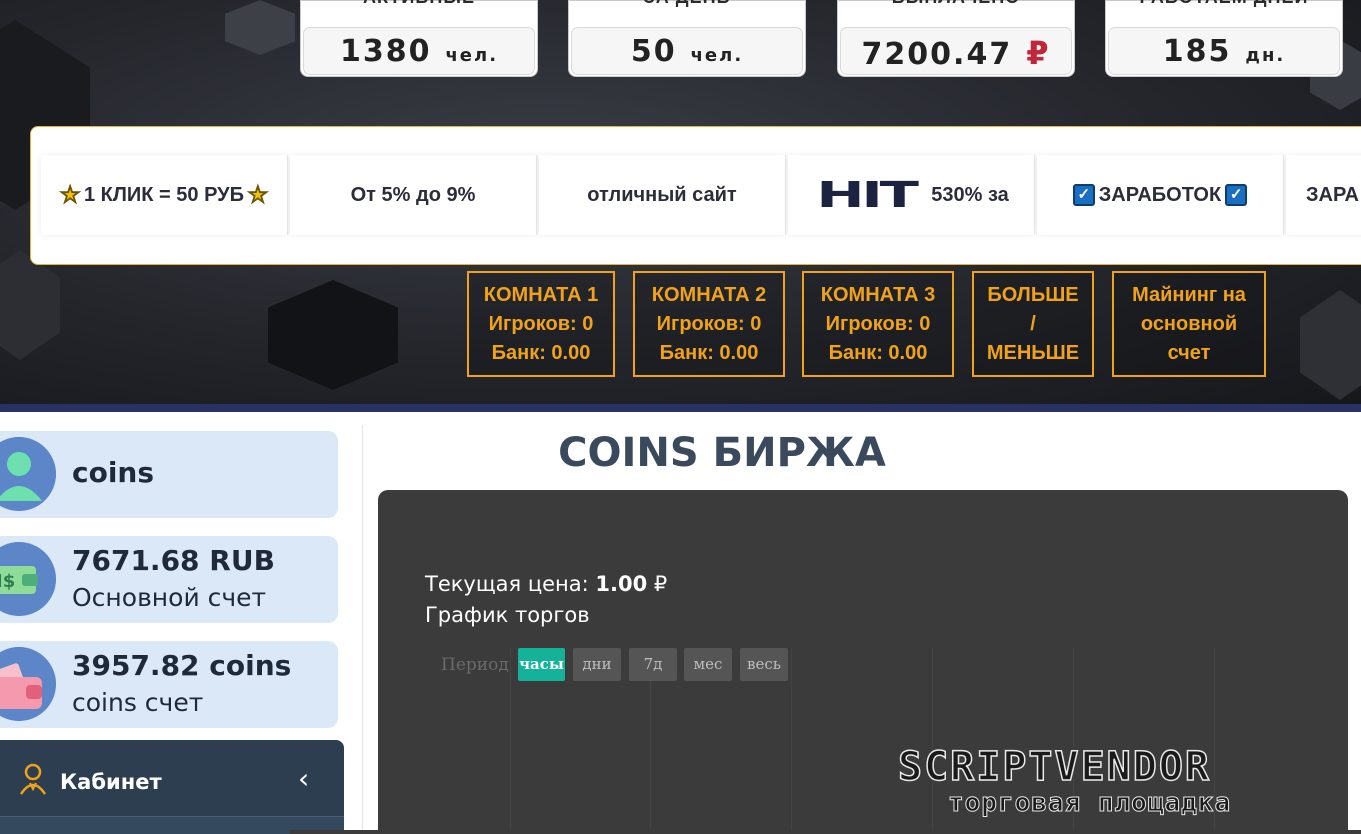  I want to click on current-price: Текущая цена: 1.00 ₽, so click(546, 584).